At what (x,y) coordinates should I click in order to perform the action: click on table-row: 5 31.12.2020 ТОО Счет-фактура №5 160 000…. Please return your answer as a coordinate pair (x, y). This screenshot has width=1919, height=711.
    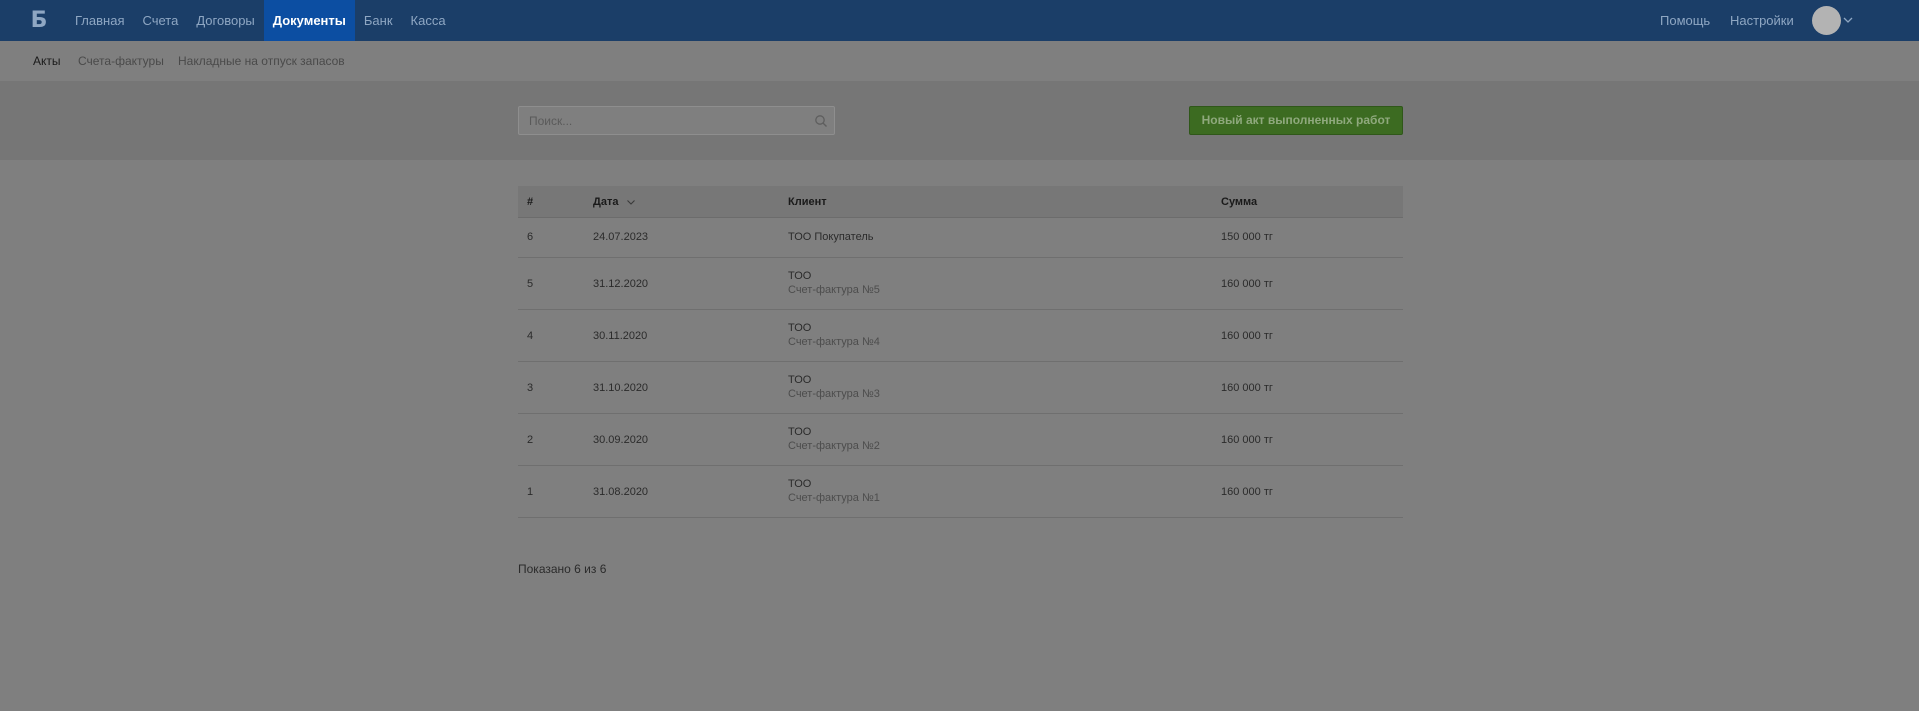
    Looking at the image, I should click on (960, 284).